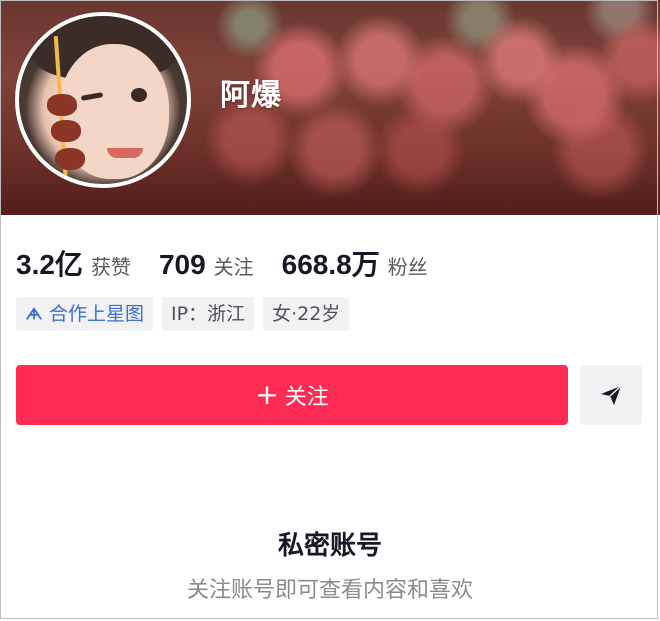  Describe the element at coordinates (103, 100) in the screenshot. I see `avatar` at that location.